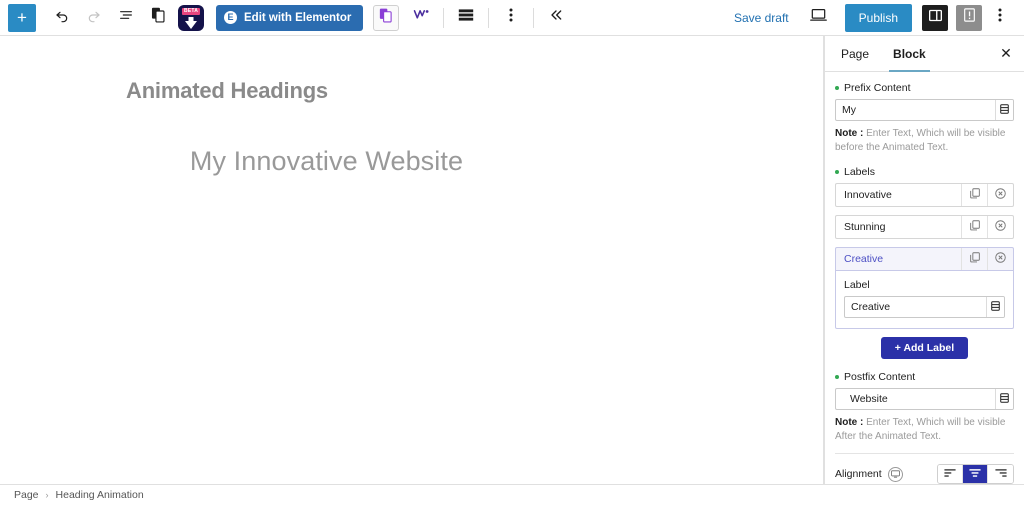  I want to click on clipboard-icon, so click(158, 17).